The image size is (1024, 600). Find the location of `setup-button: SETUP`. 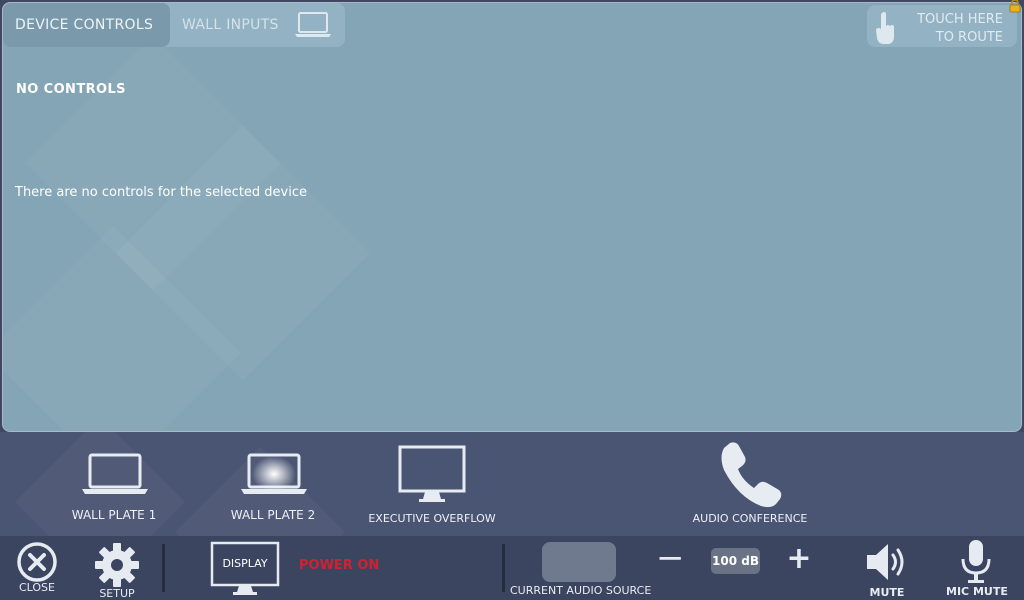

setup-button: SETUP is located at coordinates (117, 571).